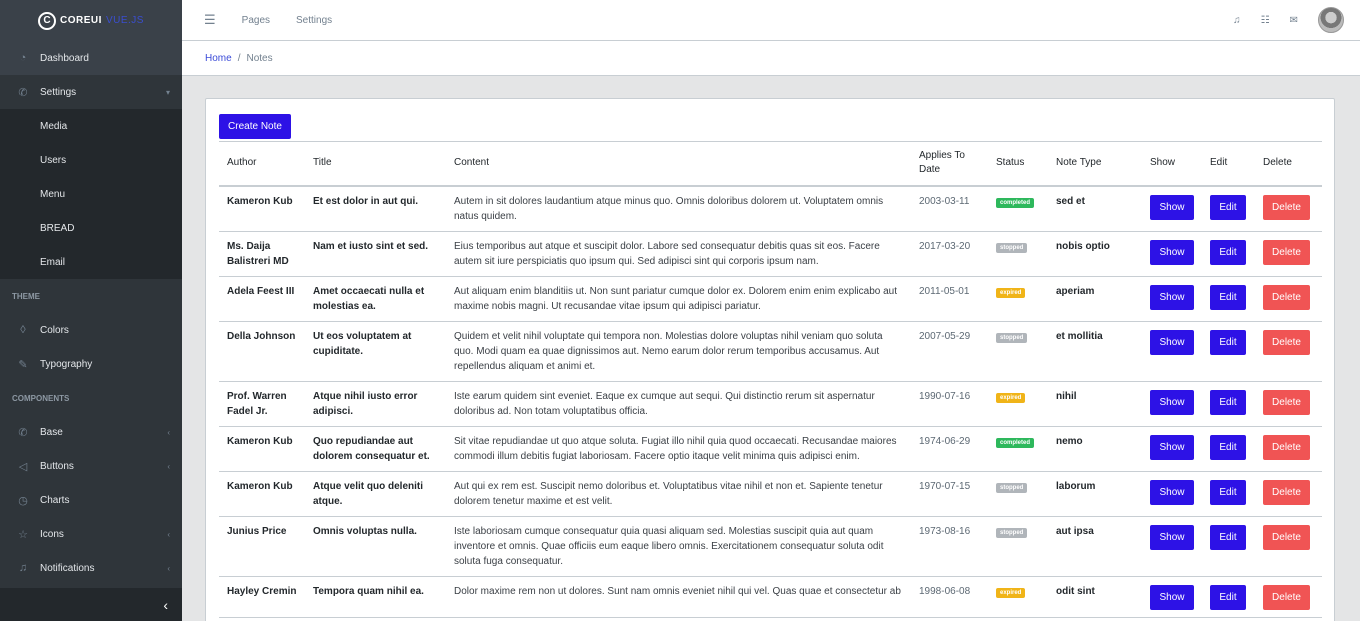 The image size is (1360, 621). What do you see at coordinates (91, 466) in the screenshot?
I see `sidebar-item-buttons: ◁ Buttons ‹` at bounding box center [91, 466].